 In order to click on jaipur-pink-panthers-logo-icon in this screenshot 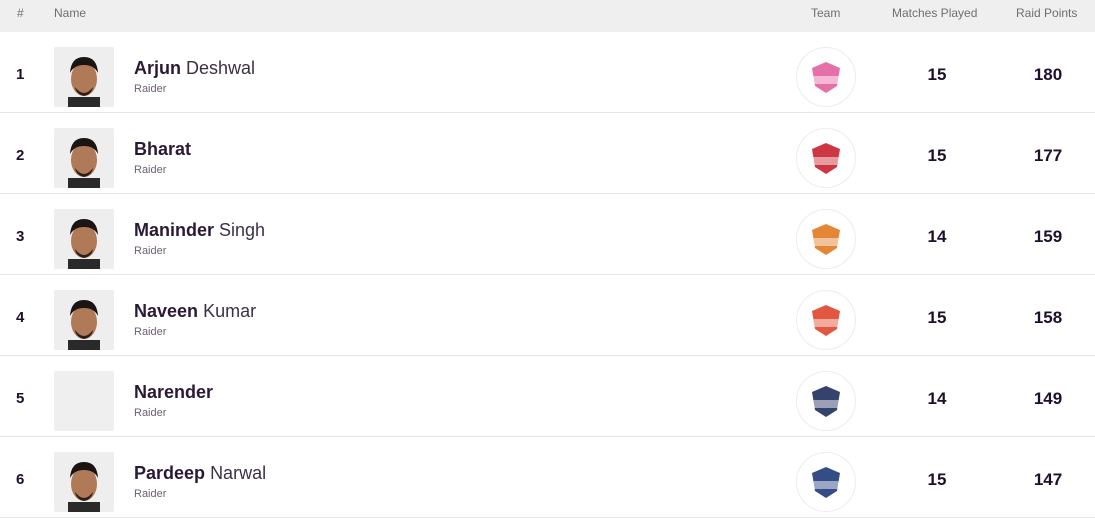, I will do `click(826, 77)`.